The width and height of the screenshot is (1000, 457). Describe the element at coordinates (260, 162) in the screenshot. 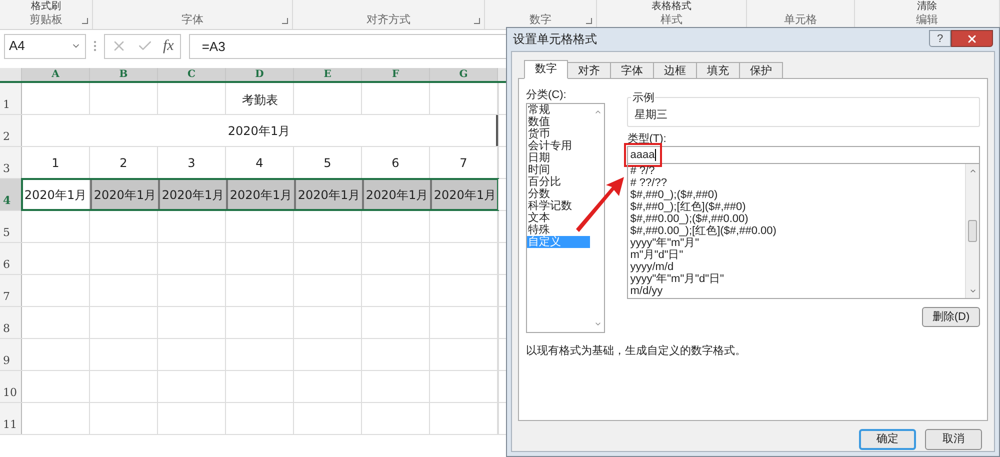

I see `table-cell: 4` at that location.